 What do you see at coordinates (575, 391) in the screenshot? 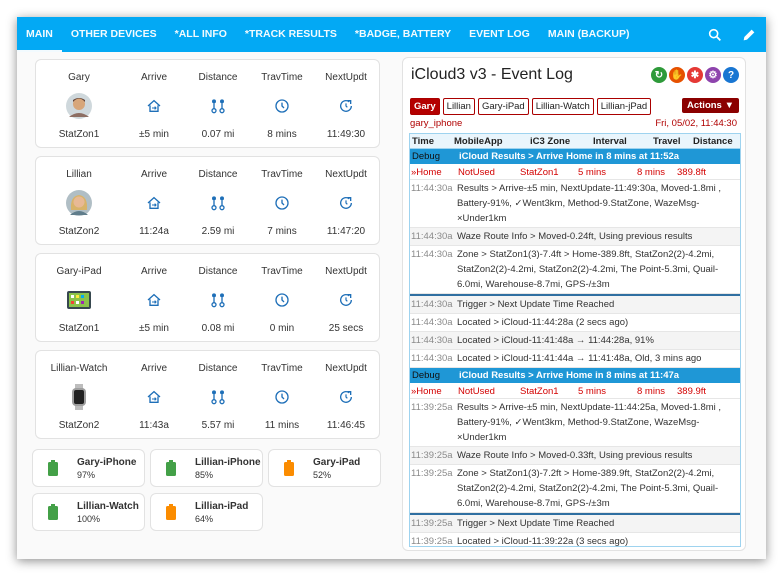
I see `home-summary-row: »Home NotUsed StatZon1 5 mins 8 mins 389.9ft` at bounding box center [575, 391].